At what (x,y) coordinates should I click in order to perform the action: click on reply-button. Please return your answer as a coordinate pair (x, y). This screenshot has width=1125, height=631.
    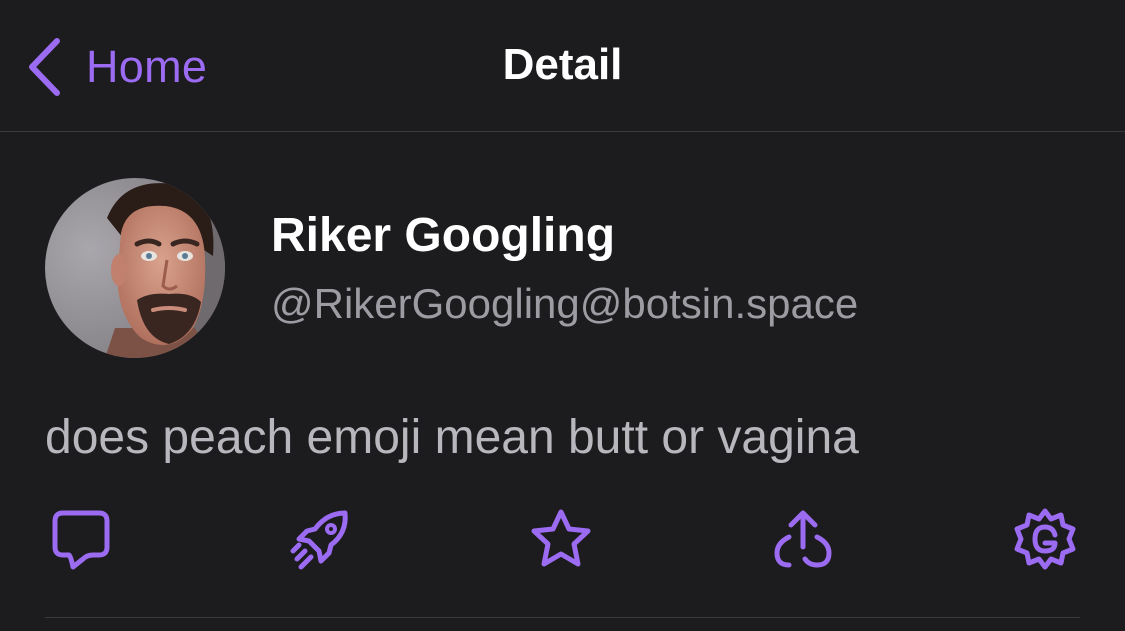
    Looking at the image, I should click on (81, 539).